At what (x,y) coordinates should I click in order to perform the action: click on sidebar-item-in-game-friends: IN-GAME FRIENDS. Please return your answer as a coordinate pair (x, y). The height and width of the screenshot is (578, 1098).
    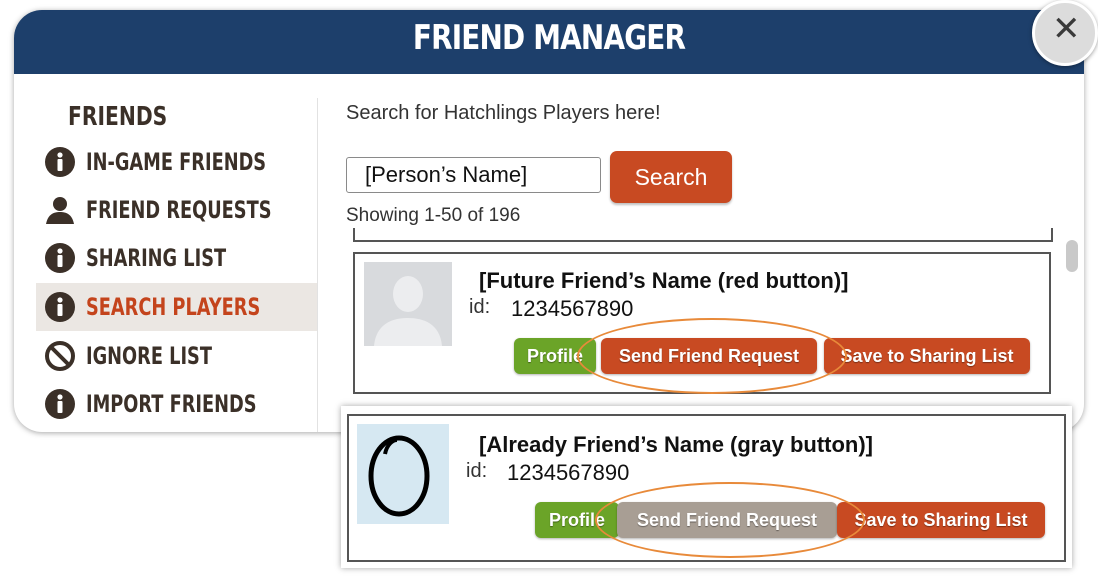
    Looking at the image, I should click on (176, 162).